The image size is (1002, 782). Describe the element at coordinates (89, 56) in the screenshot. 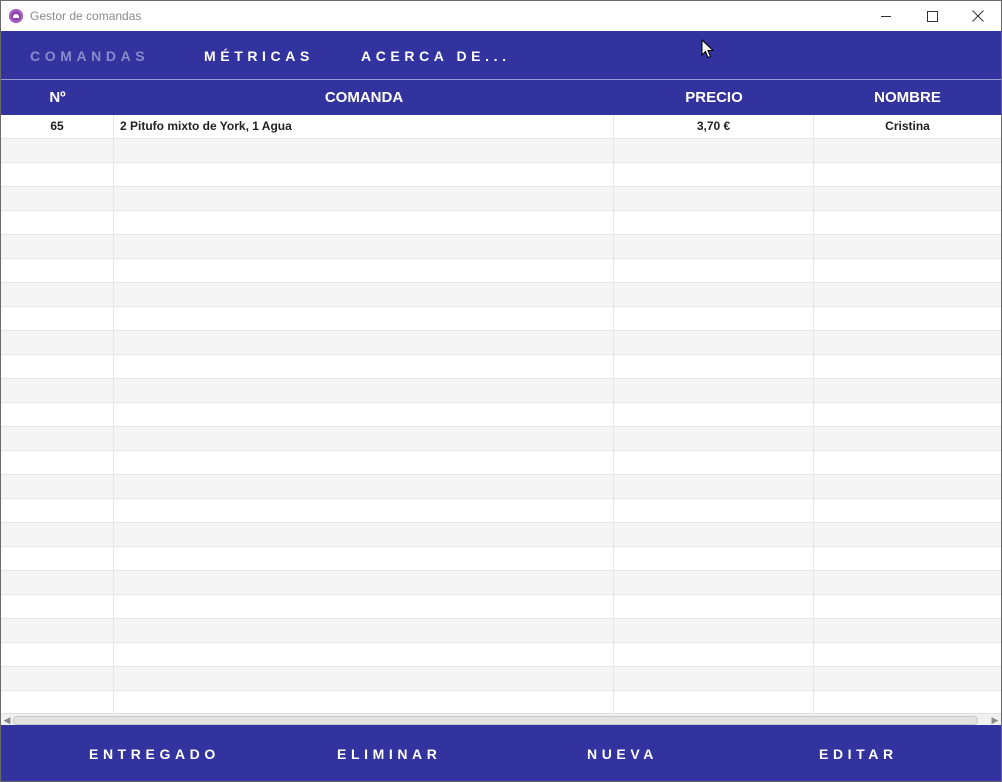

I see `menu-item-comandas: COMANDAS` at that location.